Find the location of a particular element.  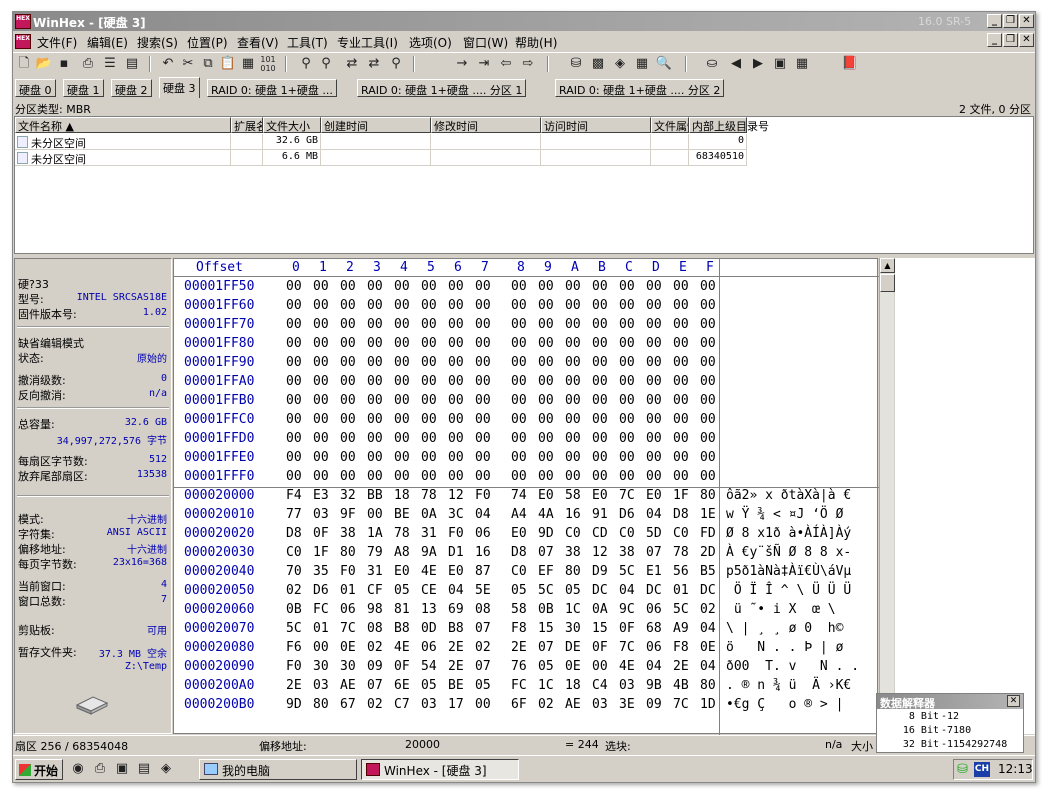

hex-byte: B8 is located at coordinates (456, 628).